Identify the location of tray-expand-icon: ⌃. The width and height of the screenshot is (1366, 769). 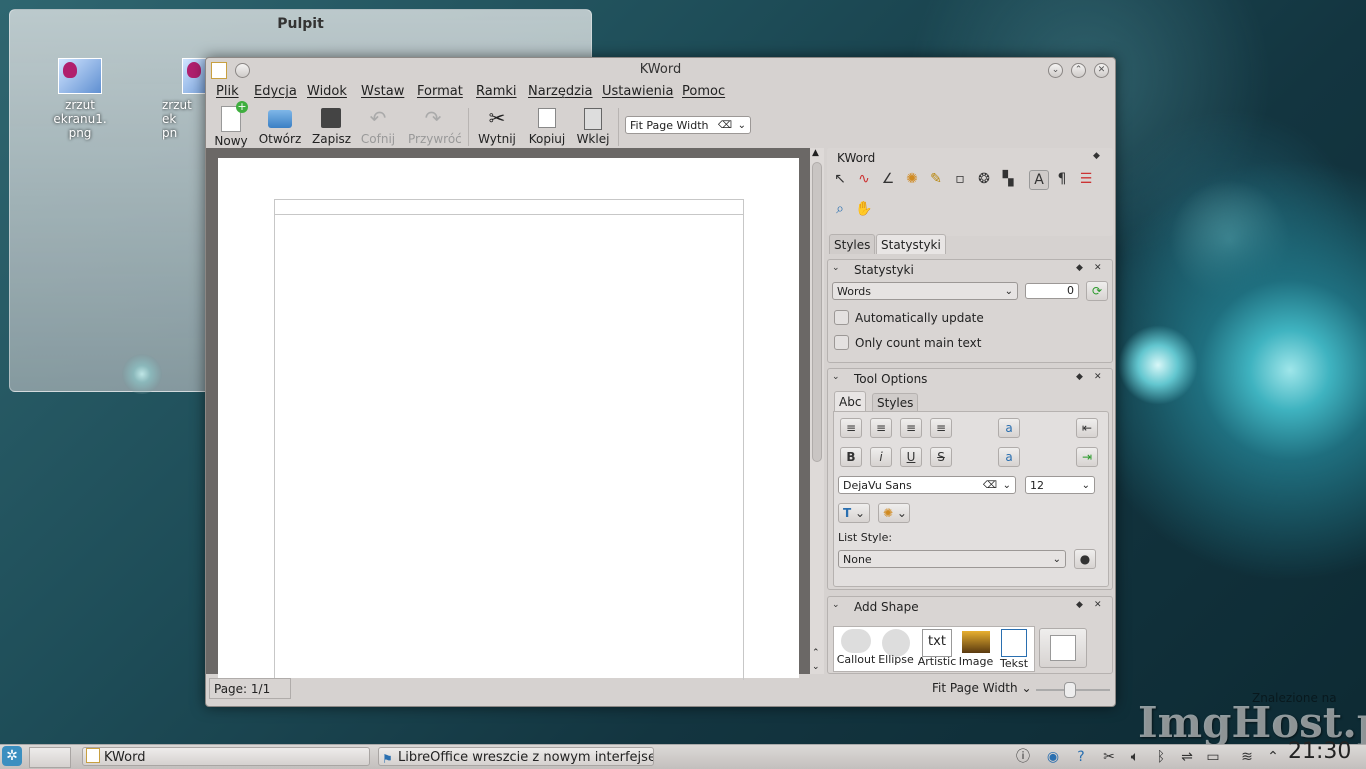
(1273, 757).